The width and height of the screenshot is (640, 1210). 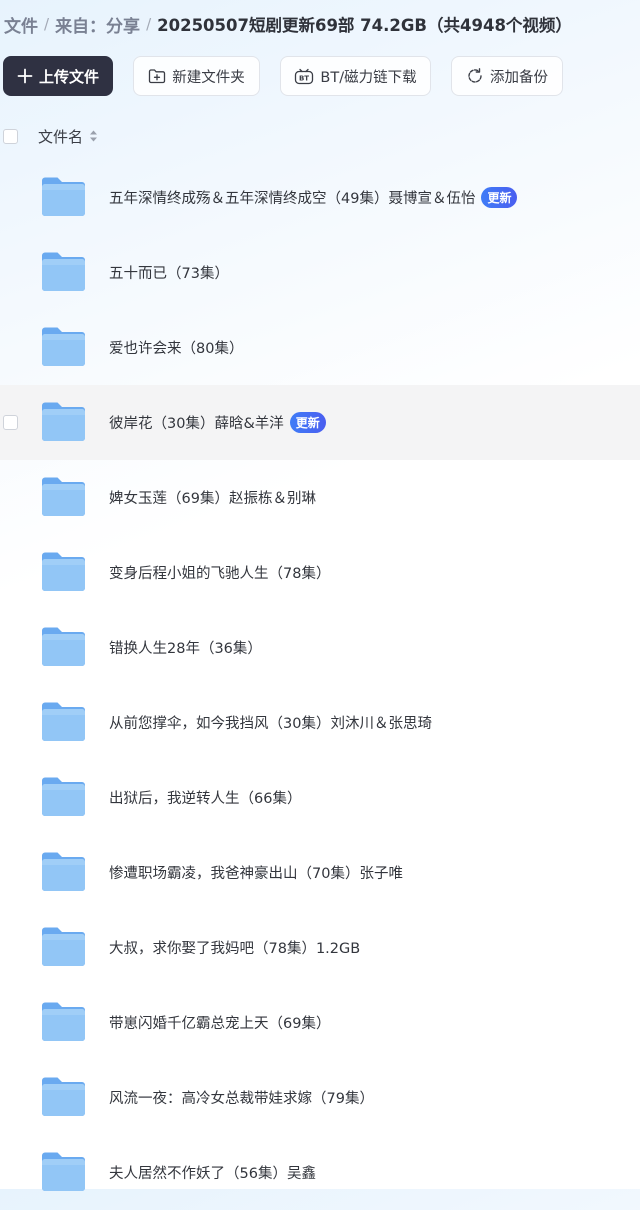 I want to click on file-name-label: 夫人居然不作妖了（56集）吴鑫, so click(x=212, y=1174).